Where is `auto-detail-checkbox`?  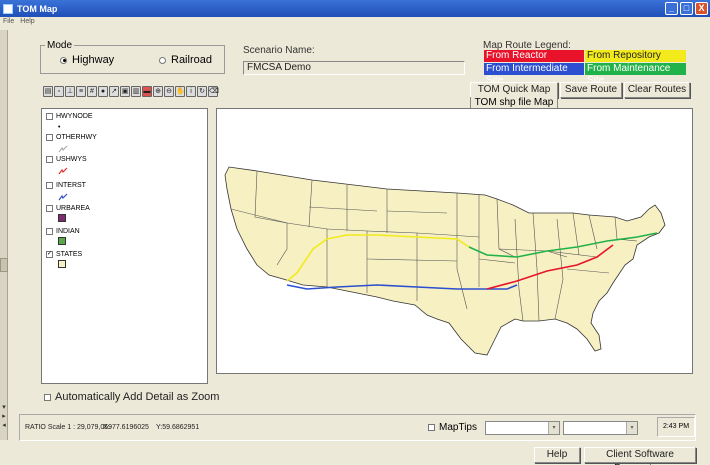 auto-detail-checkbox is located at coordinates (47, 397).